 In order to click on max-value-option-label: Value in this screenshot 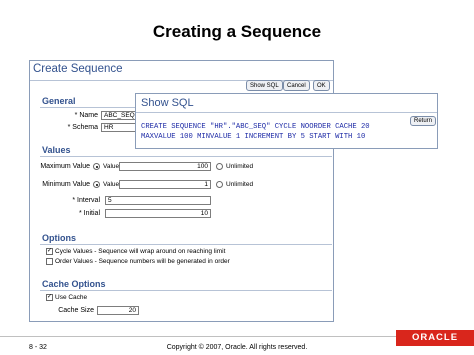, I will do `click(111, 166)`.